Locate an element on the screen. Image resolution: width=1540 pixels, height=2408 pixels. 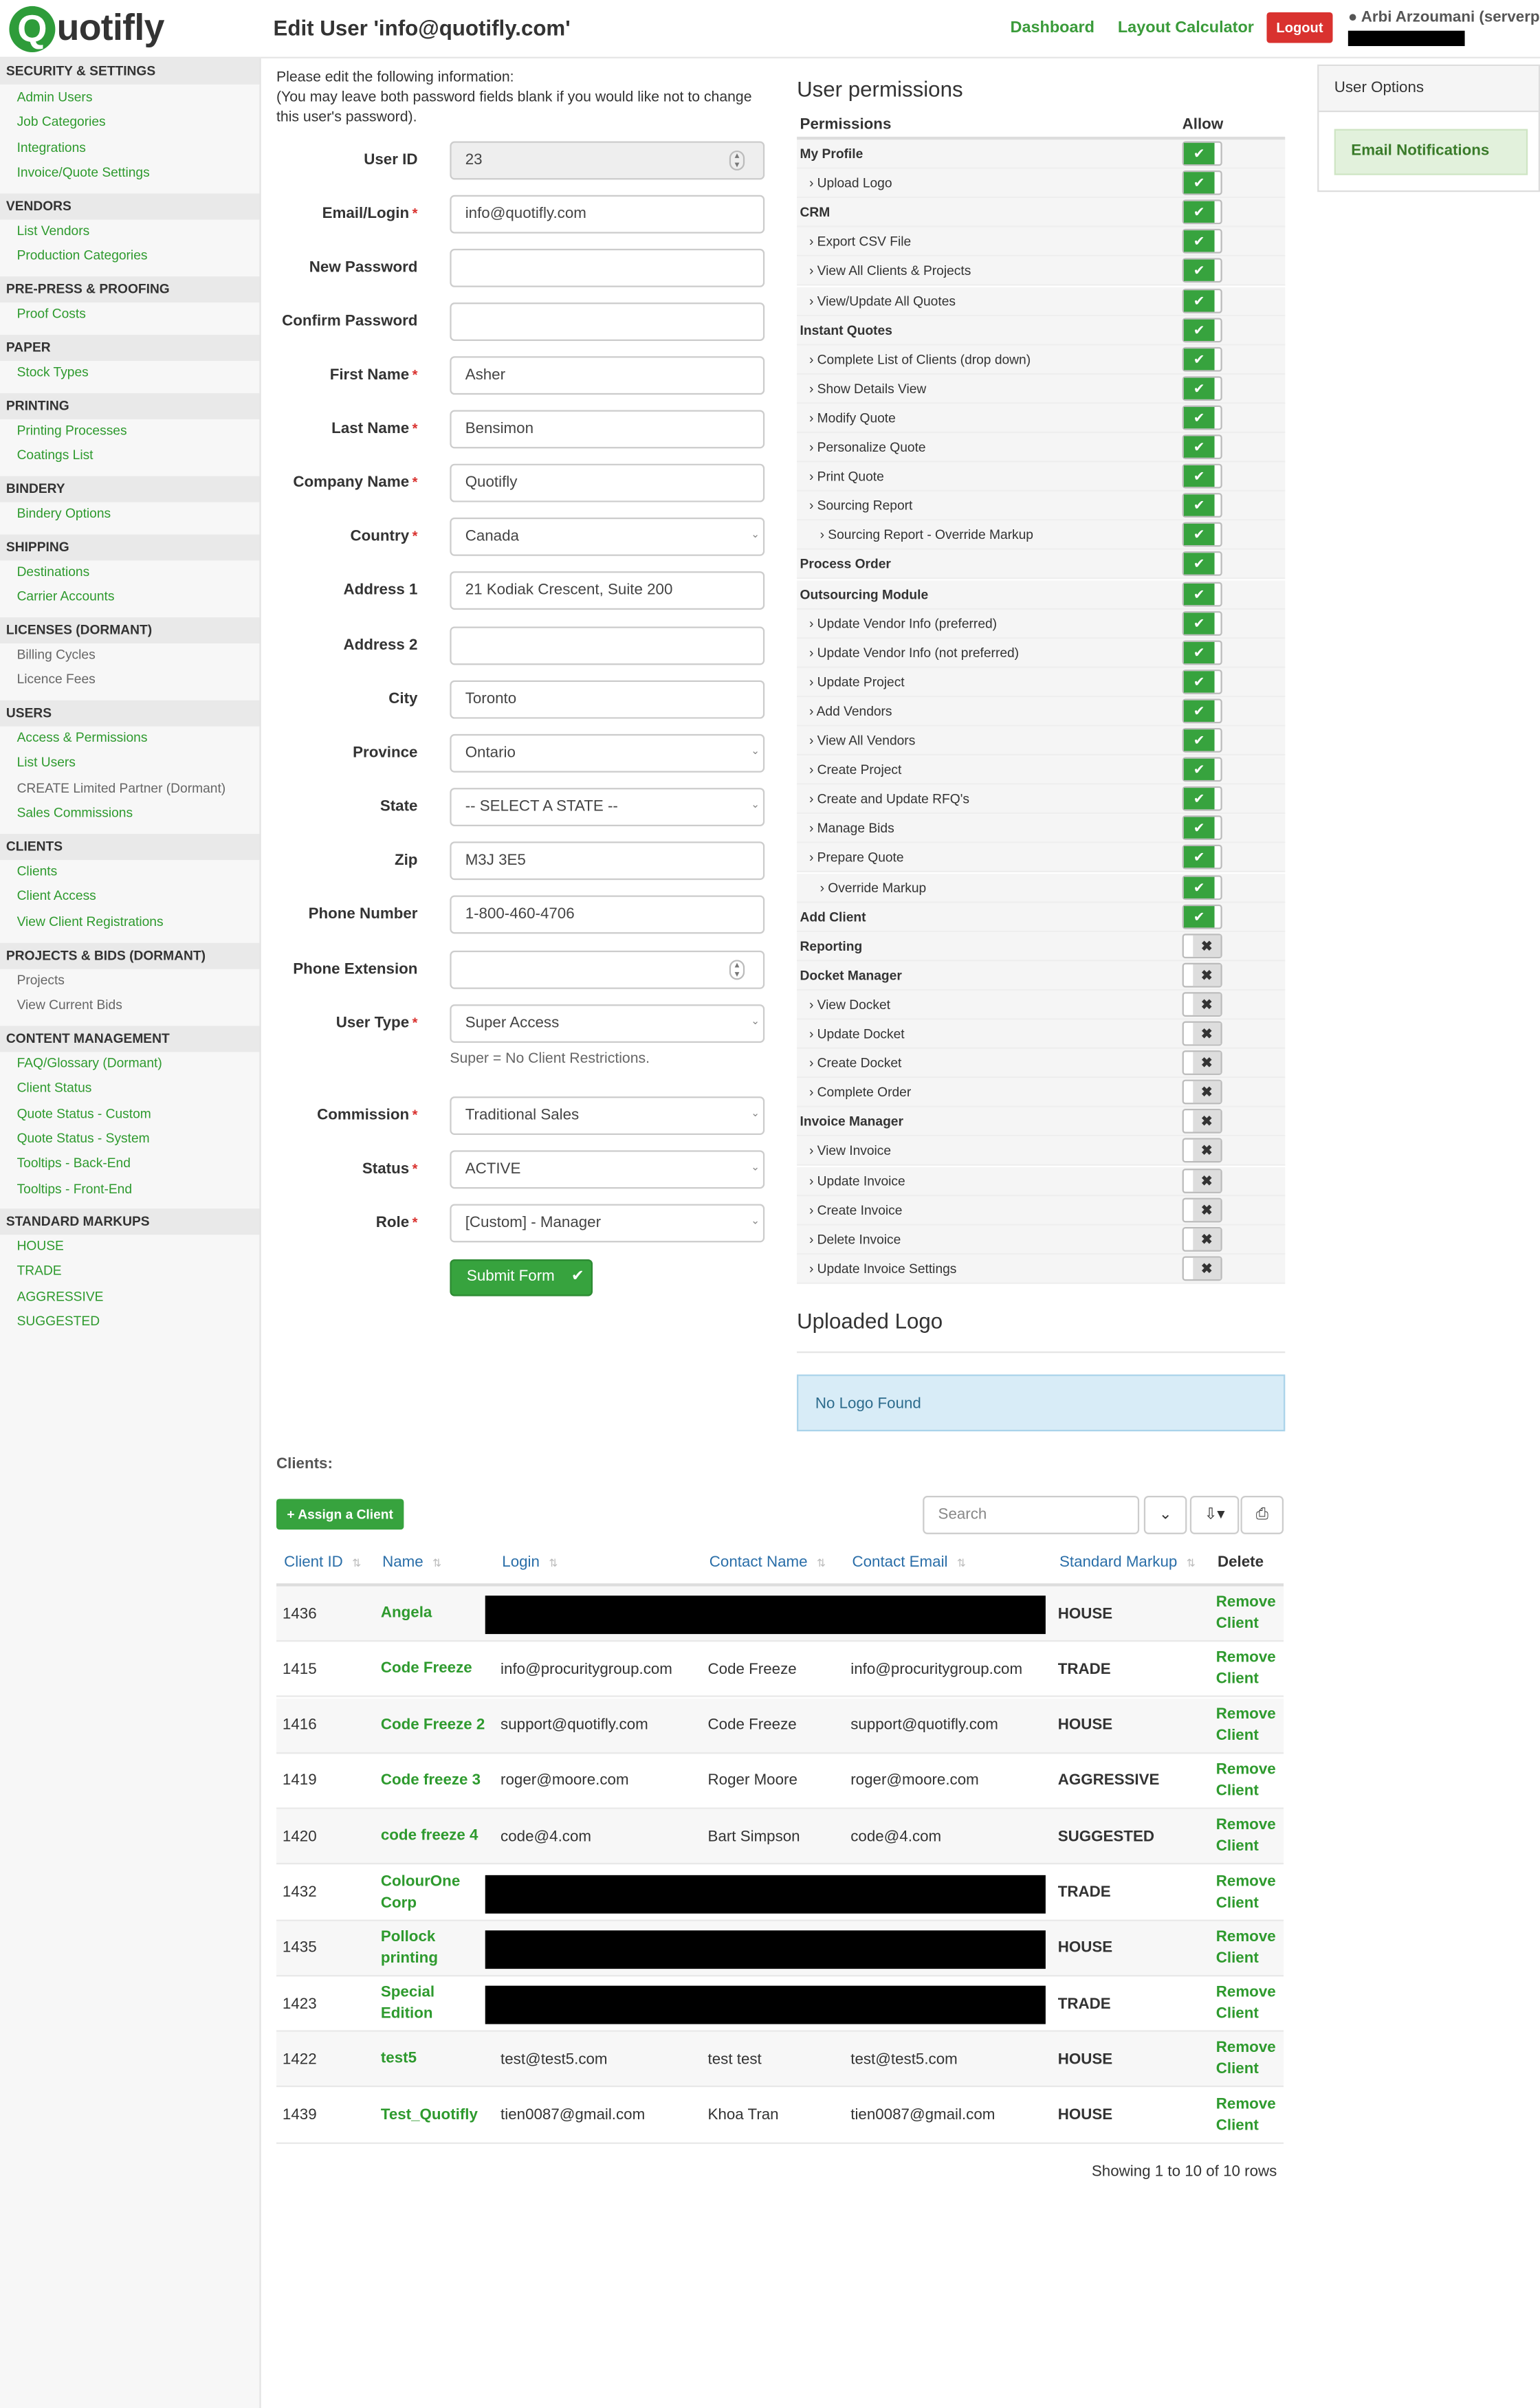
form-field-16: Super Access is located at coordinates (607, 1024).